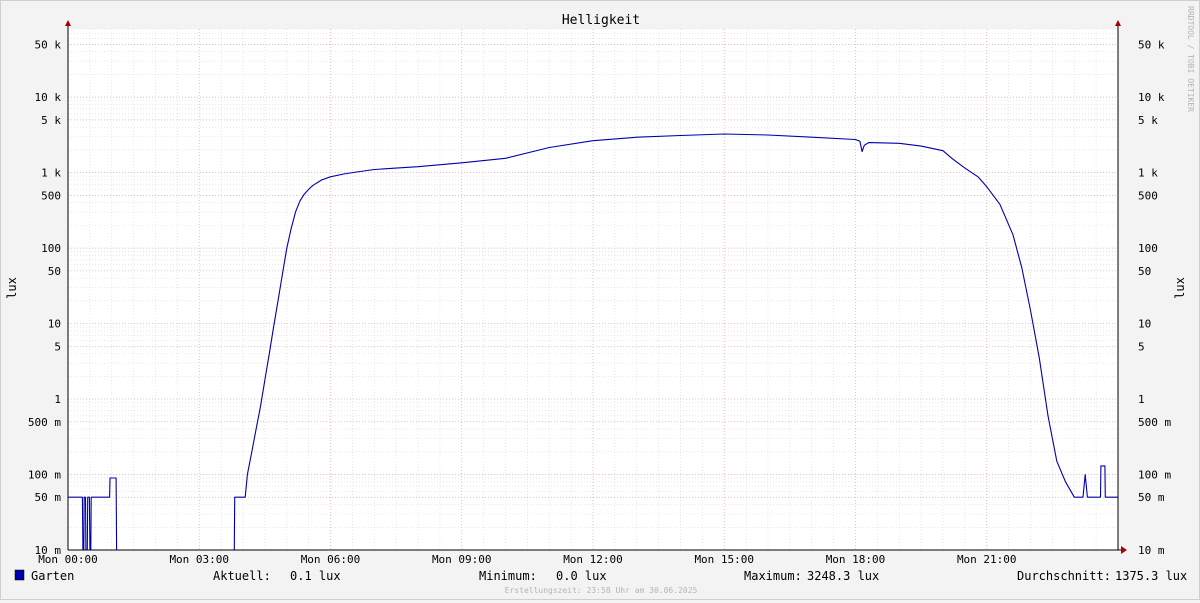 This screenshot has height=603, width=1200. What do you see at coordinates (48, 550) in the screenshot?
I see `y-tick-label-left: 10 m` at bounding box center [48, 550].